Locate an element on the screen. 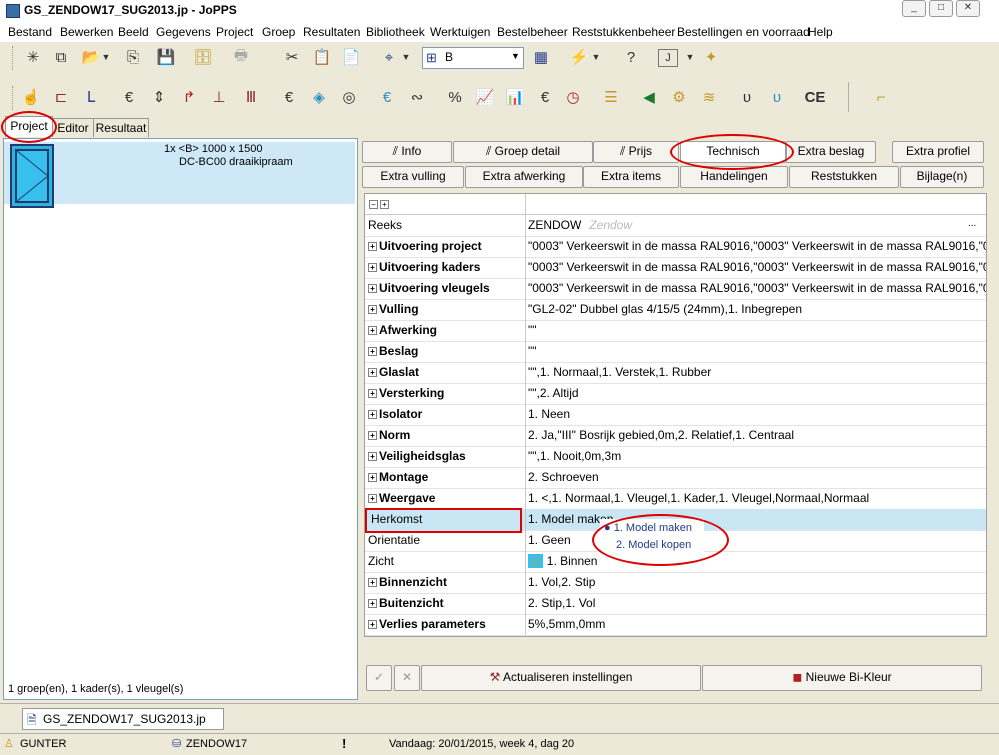 The image size is (999, 755). grid-row: + Binnenzicht 1. Vol,2. Stip is located at coordinates (675, 583).